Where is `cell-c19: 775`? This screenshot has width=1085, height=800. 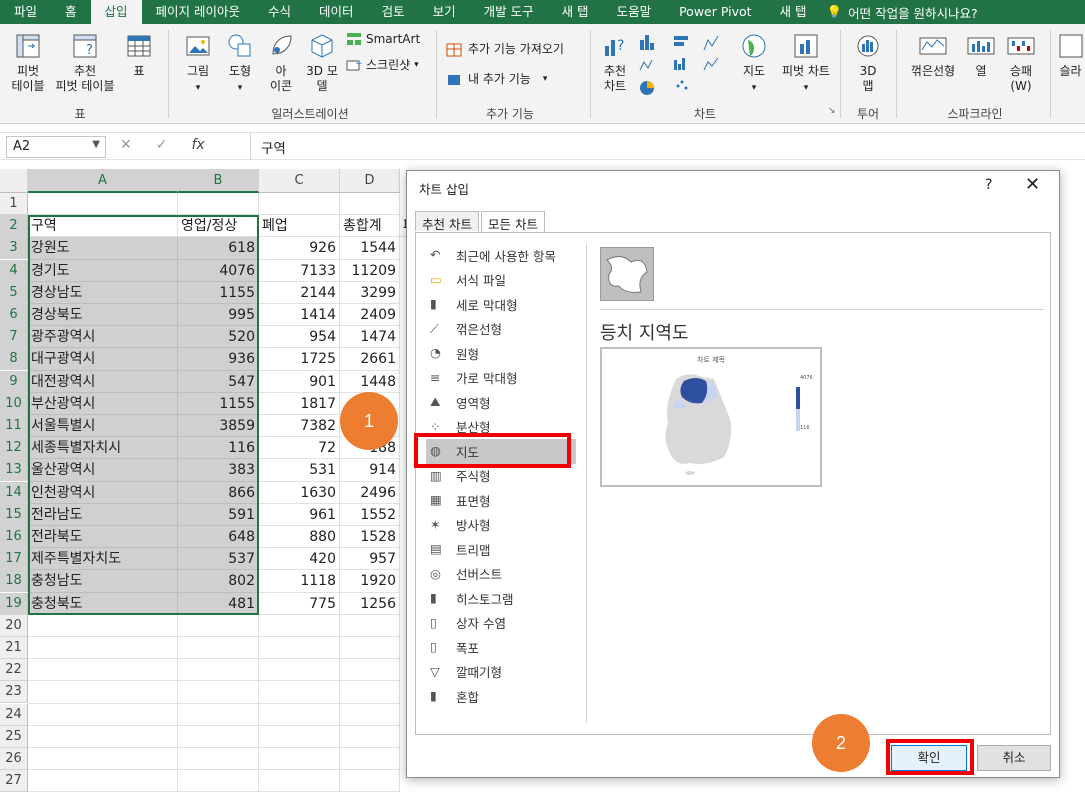 cell-c19: 775 is located at coordinates (299, 603).